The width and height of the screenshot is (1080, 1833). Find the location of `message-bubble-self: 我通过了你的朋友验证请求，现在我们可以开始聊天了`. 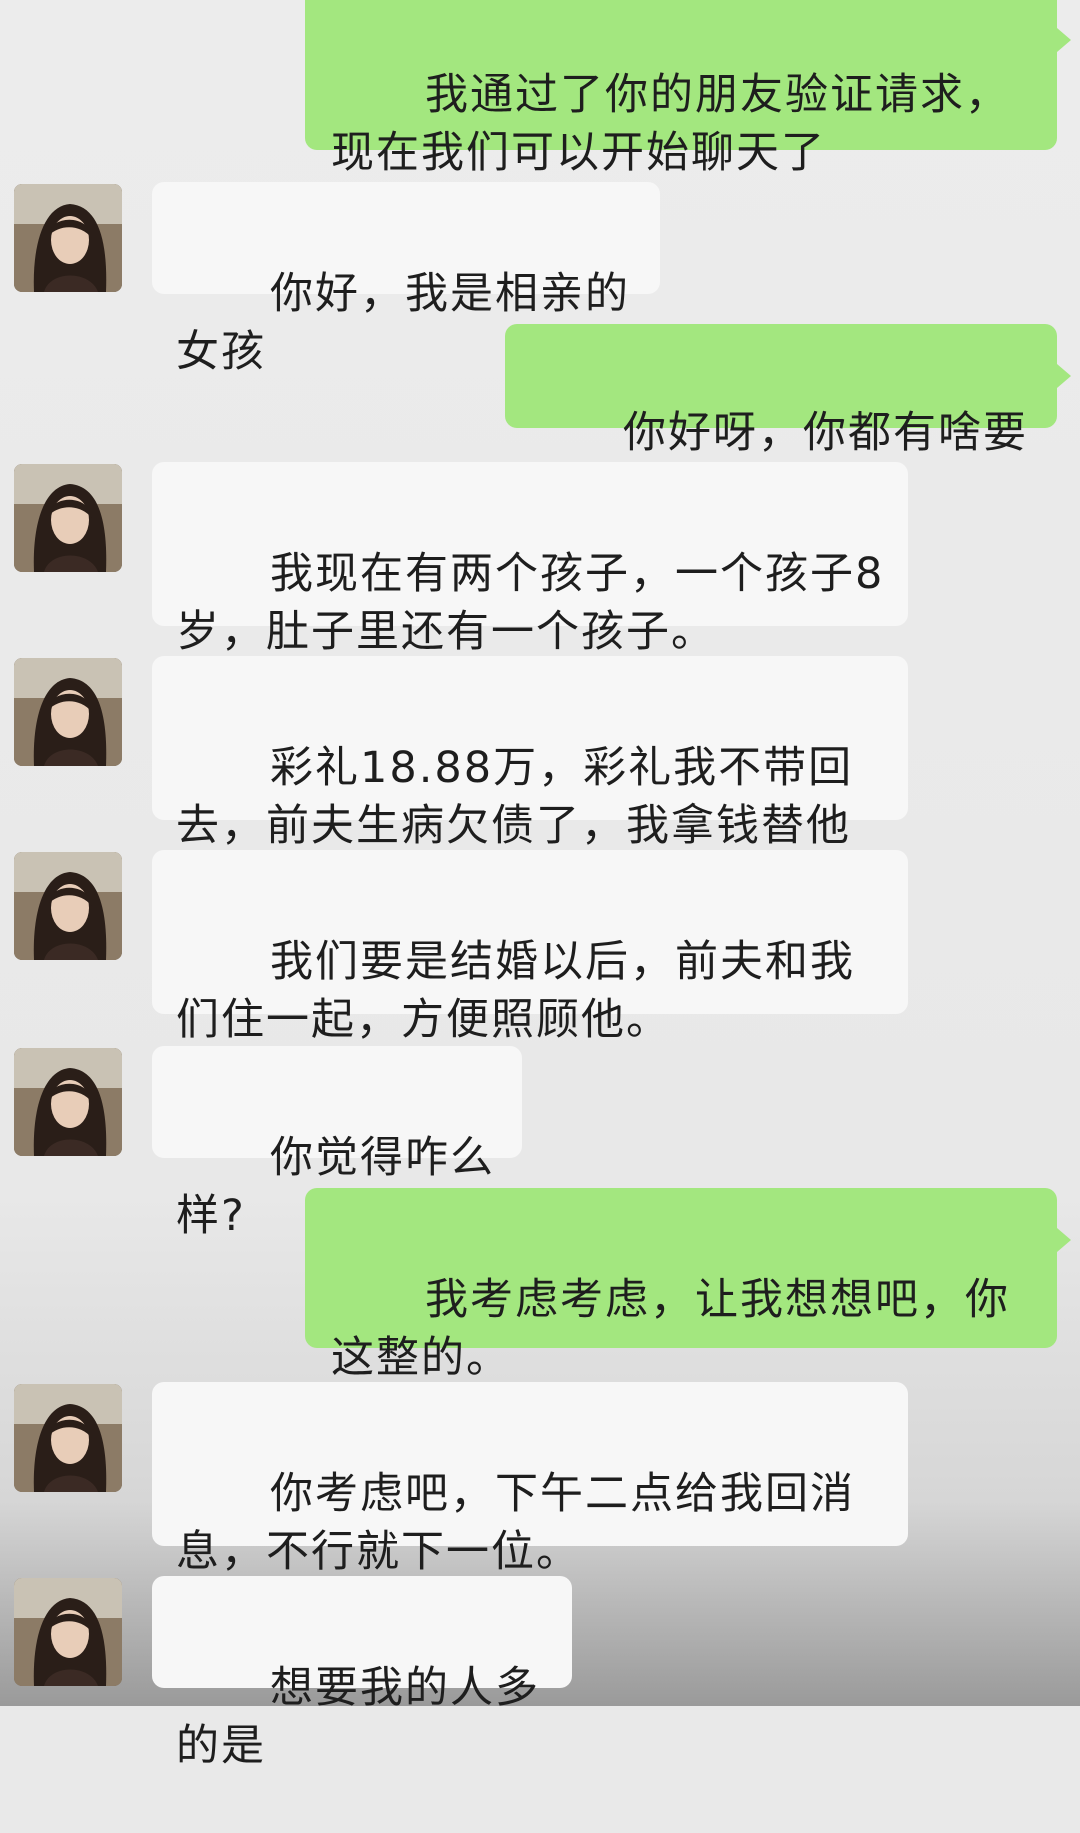

message-bubble-self: 我通过了你的朋友验证请求，现在我们可以开始聊天了 is located at coordinates (681, 89).